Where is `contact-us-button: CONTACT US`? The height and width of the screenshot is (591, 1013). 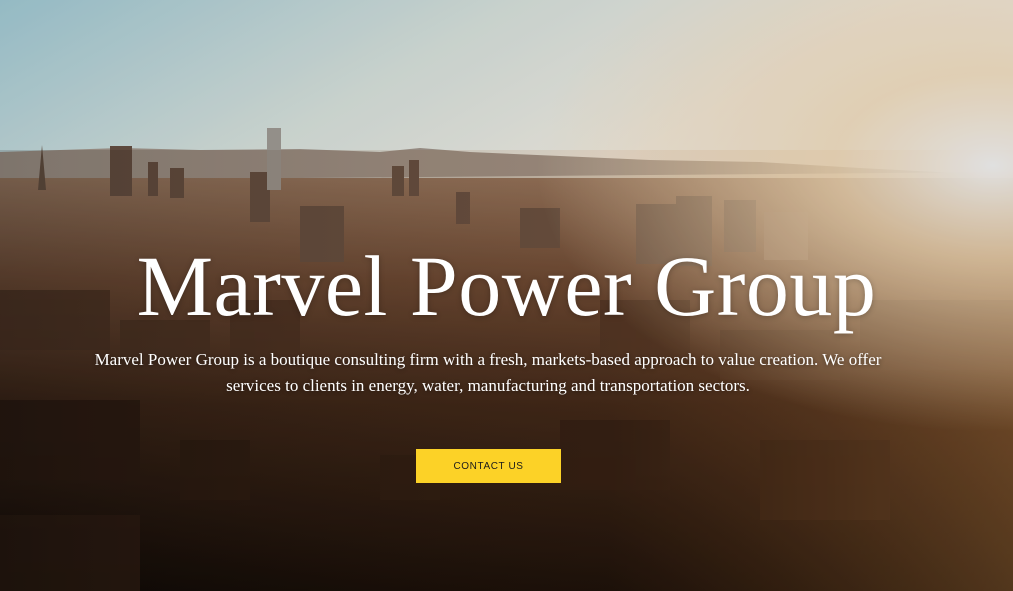 contact-us-button: CONTACT US is located at coordinates (488, 466).